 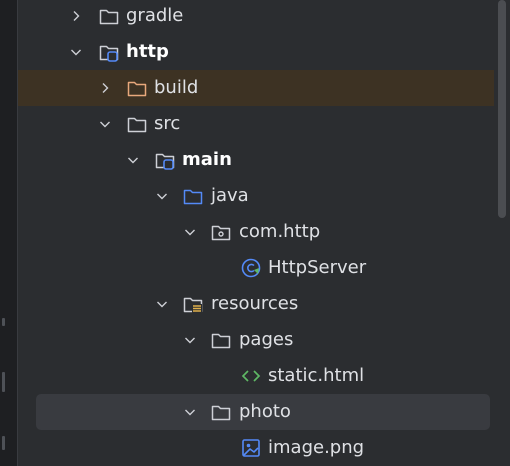 What do you see at coordinates (251, 448) in the screenshot?
I see `image-file-icon` at bounding box center [251, 448].